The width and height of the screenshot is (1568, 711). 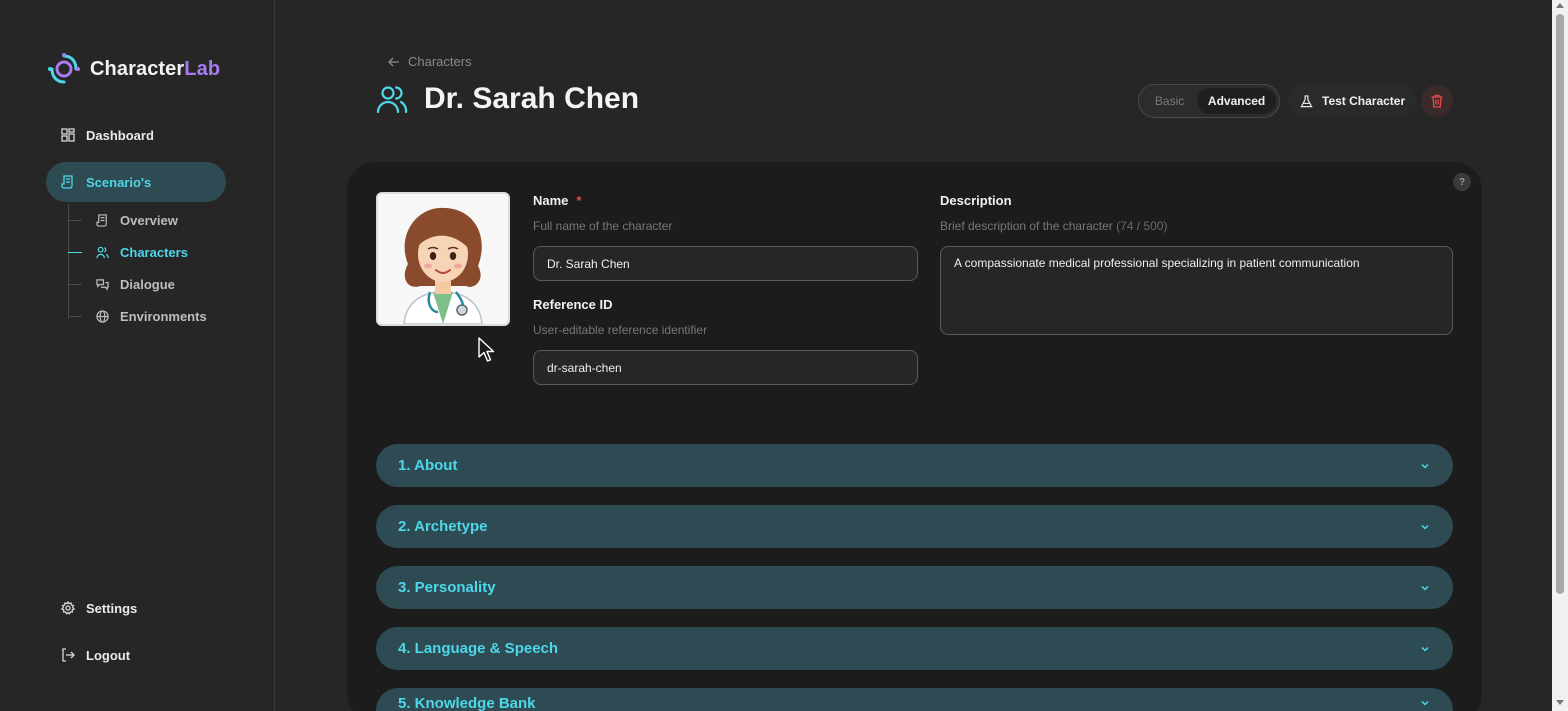 What do you see at coordinates (467, 704) in the screenshot?
I see `section-title: 5. Knowledge Bank` at bounding box center [467, 704].